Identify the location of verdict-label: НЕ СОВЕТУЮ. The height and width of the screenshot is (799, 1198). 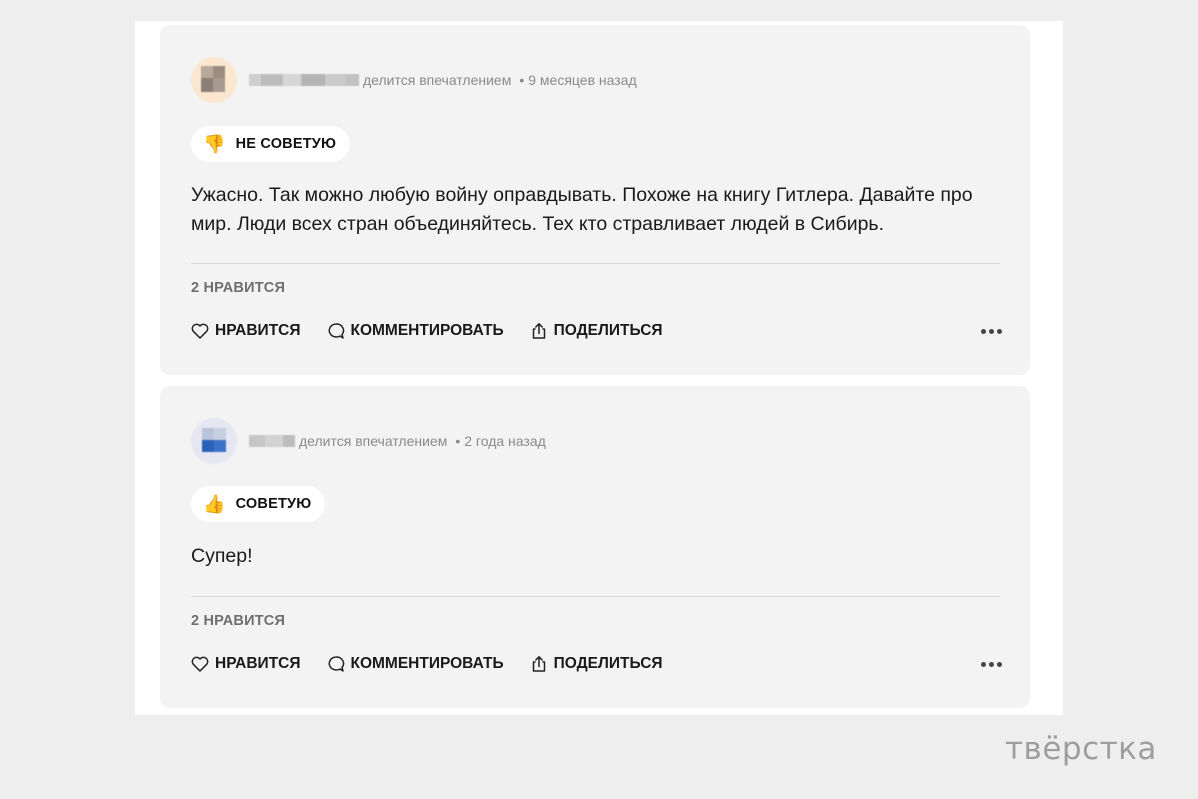
(286, 144).